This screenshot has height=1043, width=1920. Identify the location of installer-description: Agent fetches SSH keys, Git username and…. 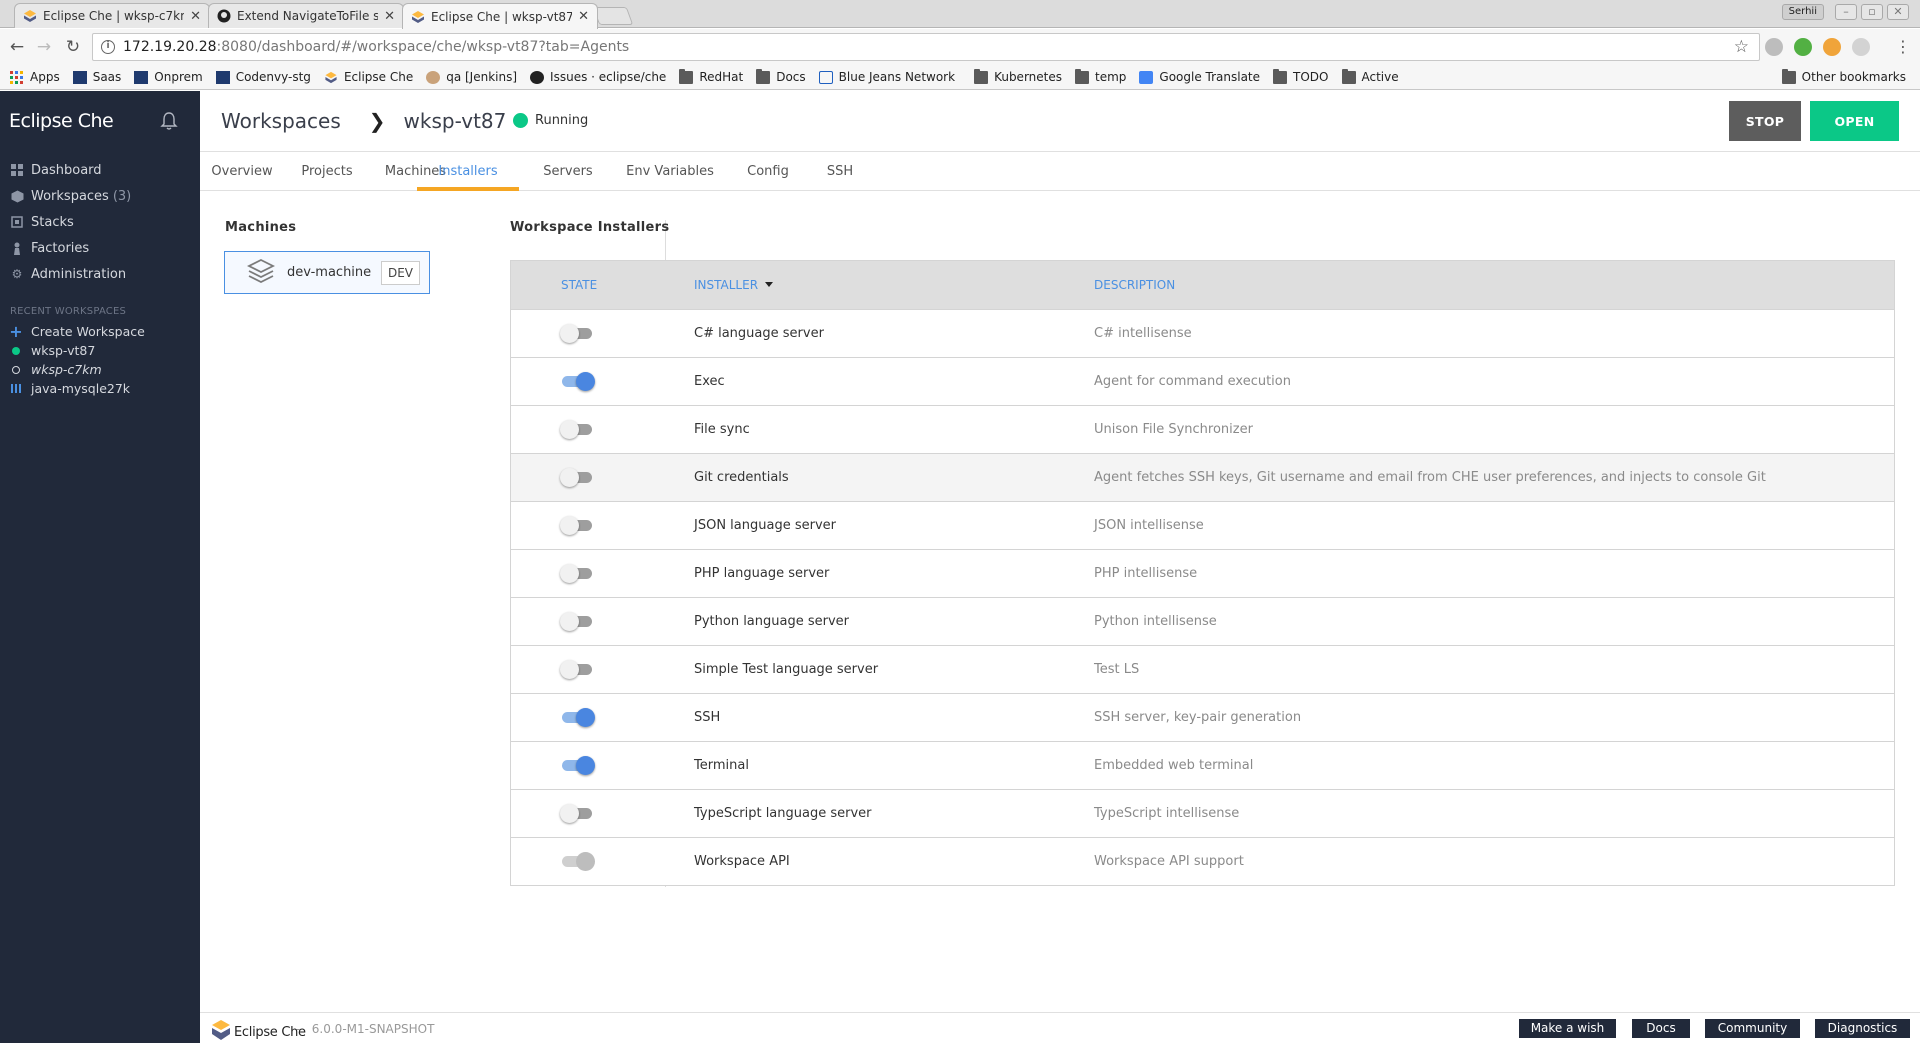
(1430, 477).